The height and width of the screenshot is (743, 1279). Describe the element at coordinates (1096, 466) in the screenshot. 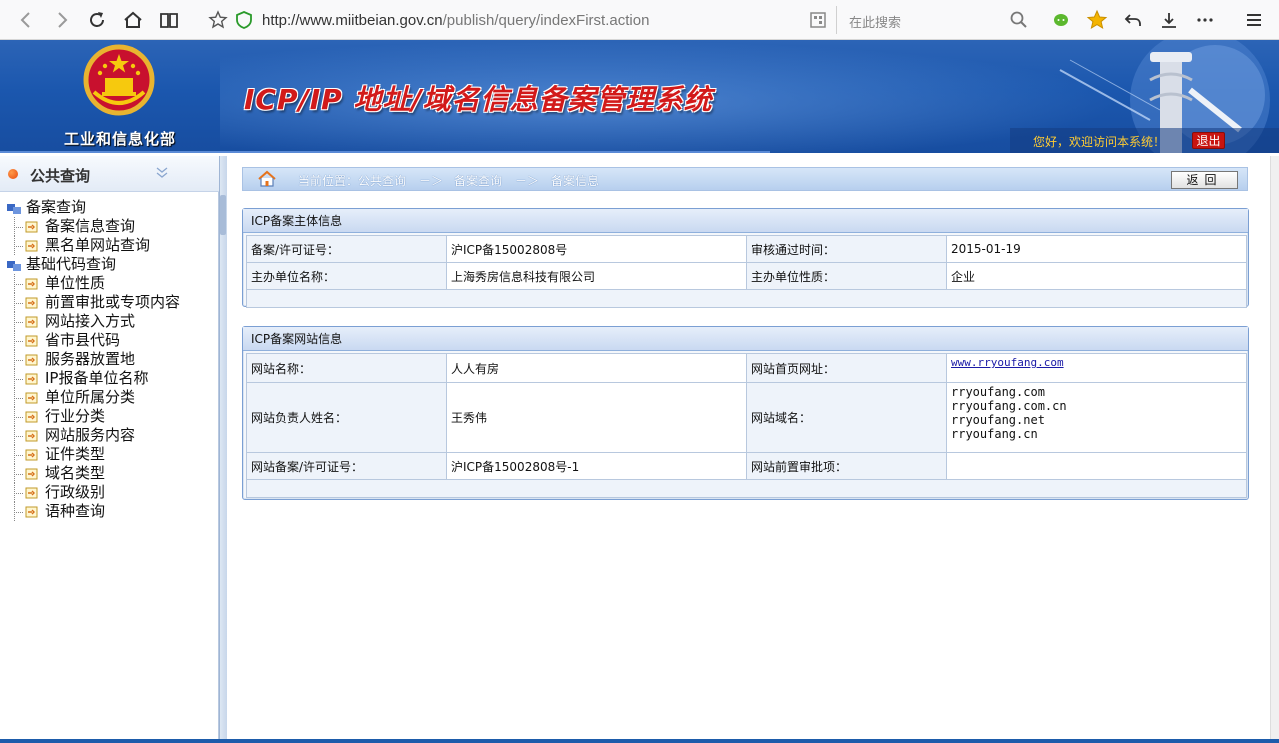

I see `preapproval-value` at that location.